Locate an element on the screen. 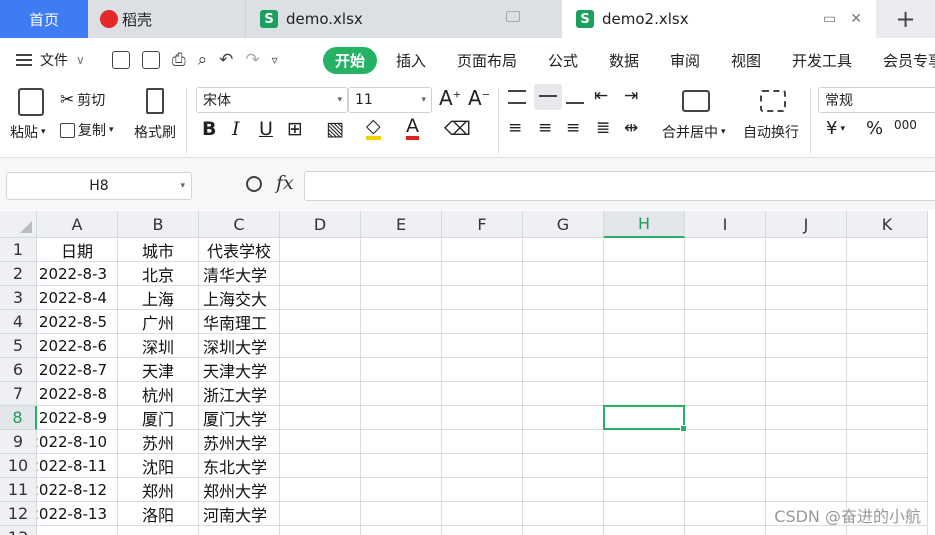 This screenshot has width=935, height=535. row-header: 5 is located at coordinates (18, 346).